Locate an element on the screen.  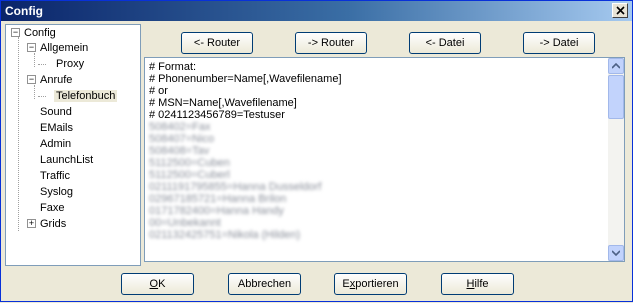
file-load-button: <- Datei is located at coordinates (445, 43).